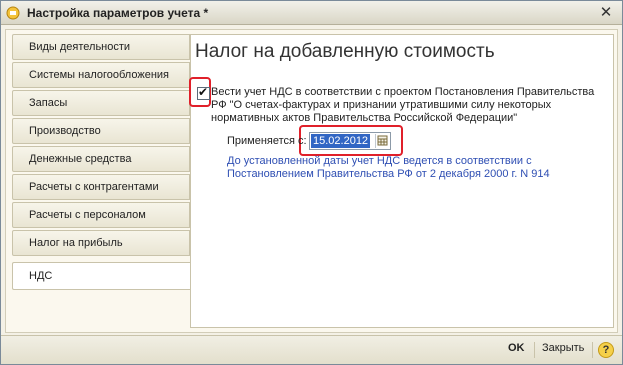 The height and width of the screenshot is (365, 623). What do you see at coordinates (105, 276) in the screenshot?
I see `tab-vat: НДС` at bounding box center [105, 276].